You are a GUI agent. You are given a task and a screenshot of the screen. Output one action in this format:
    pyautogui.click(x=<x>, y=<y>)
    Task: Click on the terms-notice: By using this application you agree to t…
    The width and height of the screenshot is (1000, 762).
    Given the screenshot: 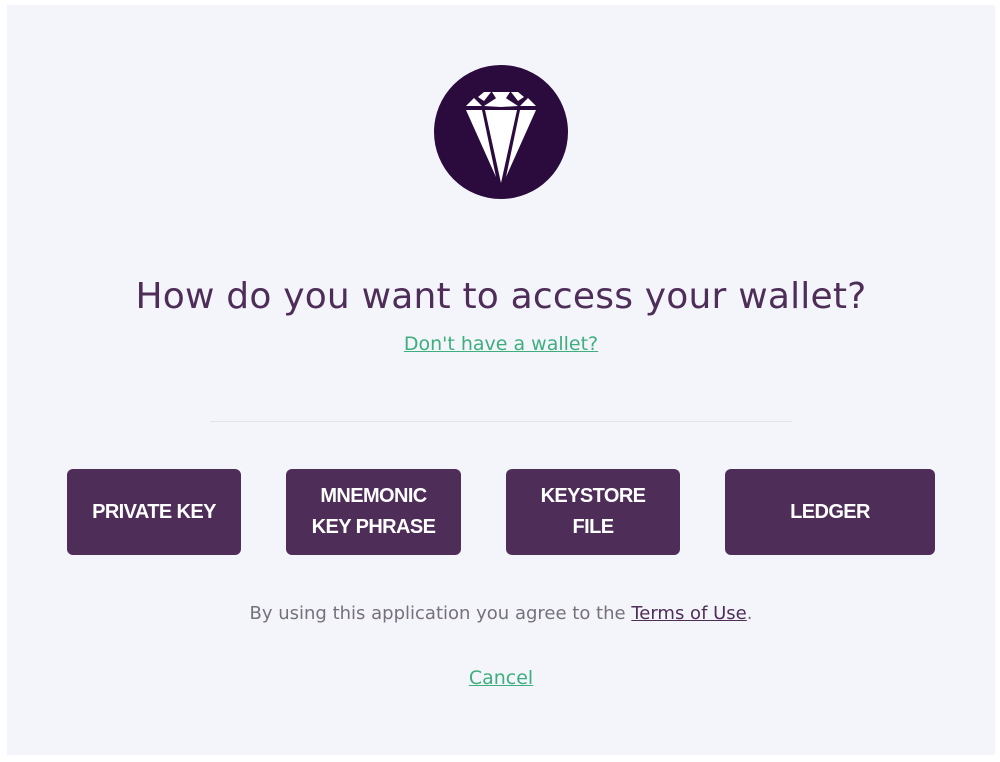 What is the action you would take?
    pyautogui.click(x=501, y=614)
    